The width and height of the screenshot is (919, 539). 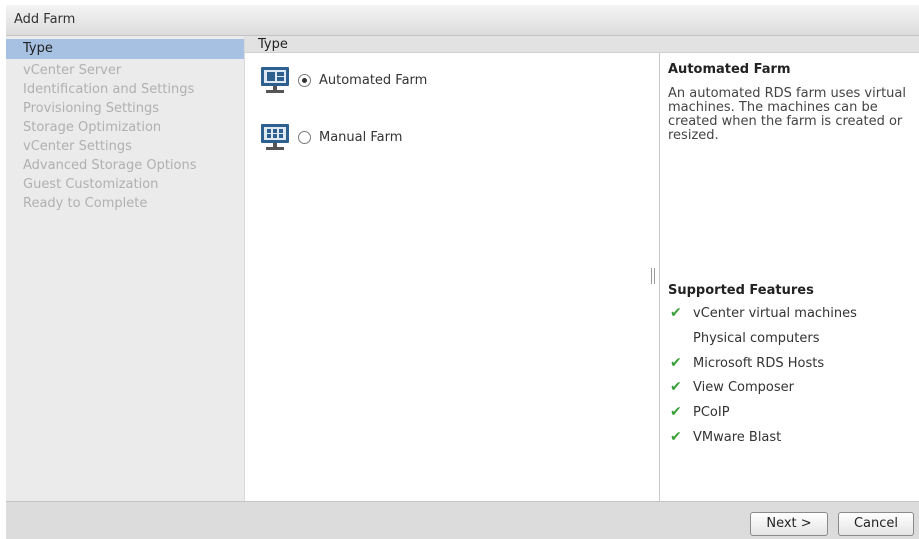 What do you see at coordinates (789, 524) in the screenshot?
I see `next-button: Next >` at bounding box center [789, 524].